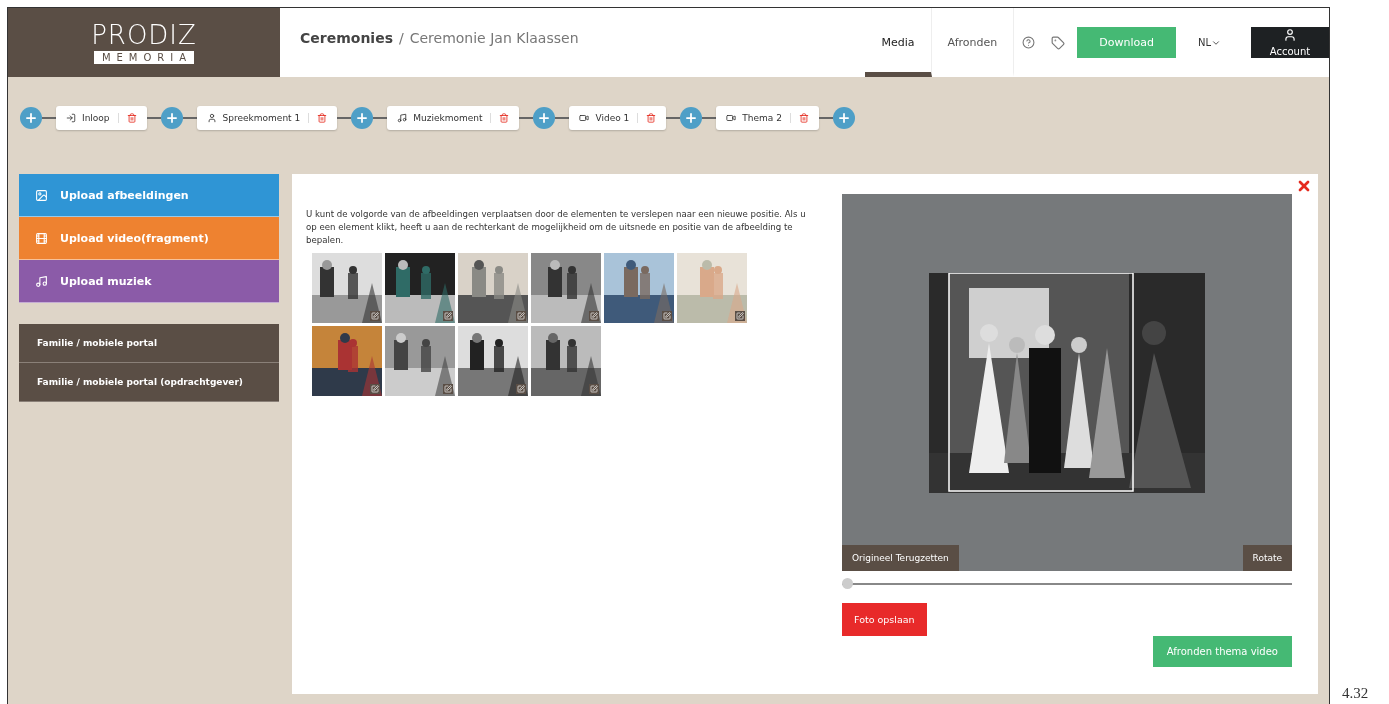 The image size is (1389, 704). Describe the element at coordinates (1209, 42) in the screenshot. I see `language-dropdown: NL` at that location.